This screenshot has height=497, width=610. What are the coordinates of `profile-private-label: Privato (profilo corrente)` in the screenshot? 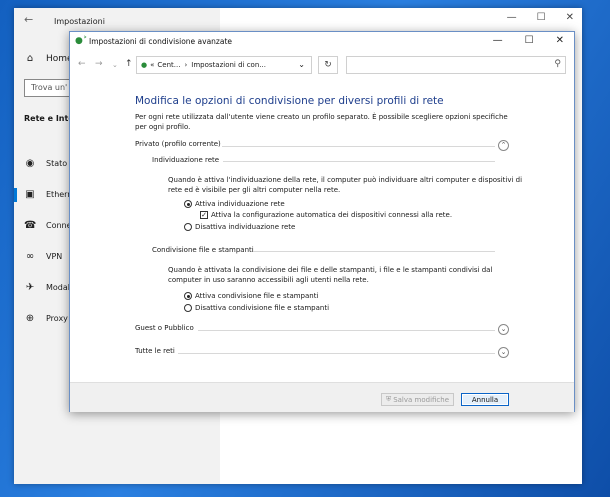 It's located at (178, 144).